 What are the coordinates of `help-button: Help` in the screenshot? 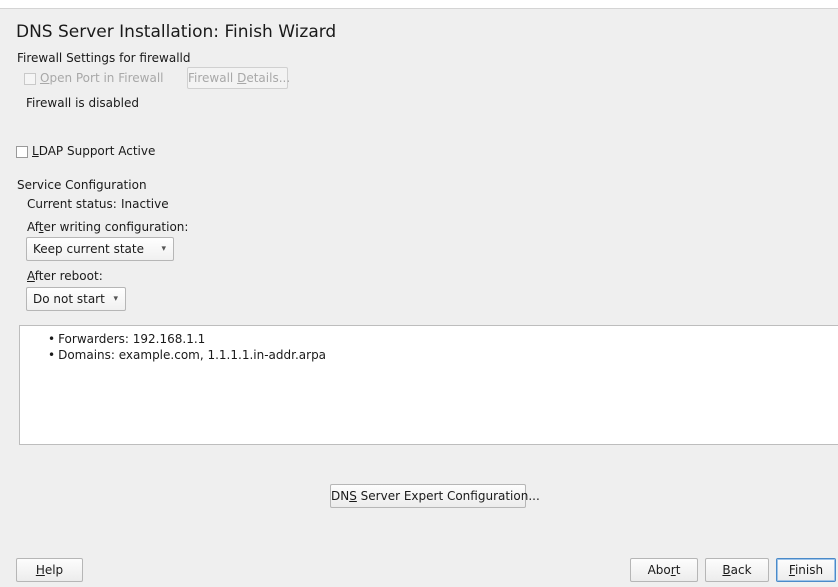 It's located at (49, 570).